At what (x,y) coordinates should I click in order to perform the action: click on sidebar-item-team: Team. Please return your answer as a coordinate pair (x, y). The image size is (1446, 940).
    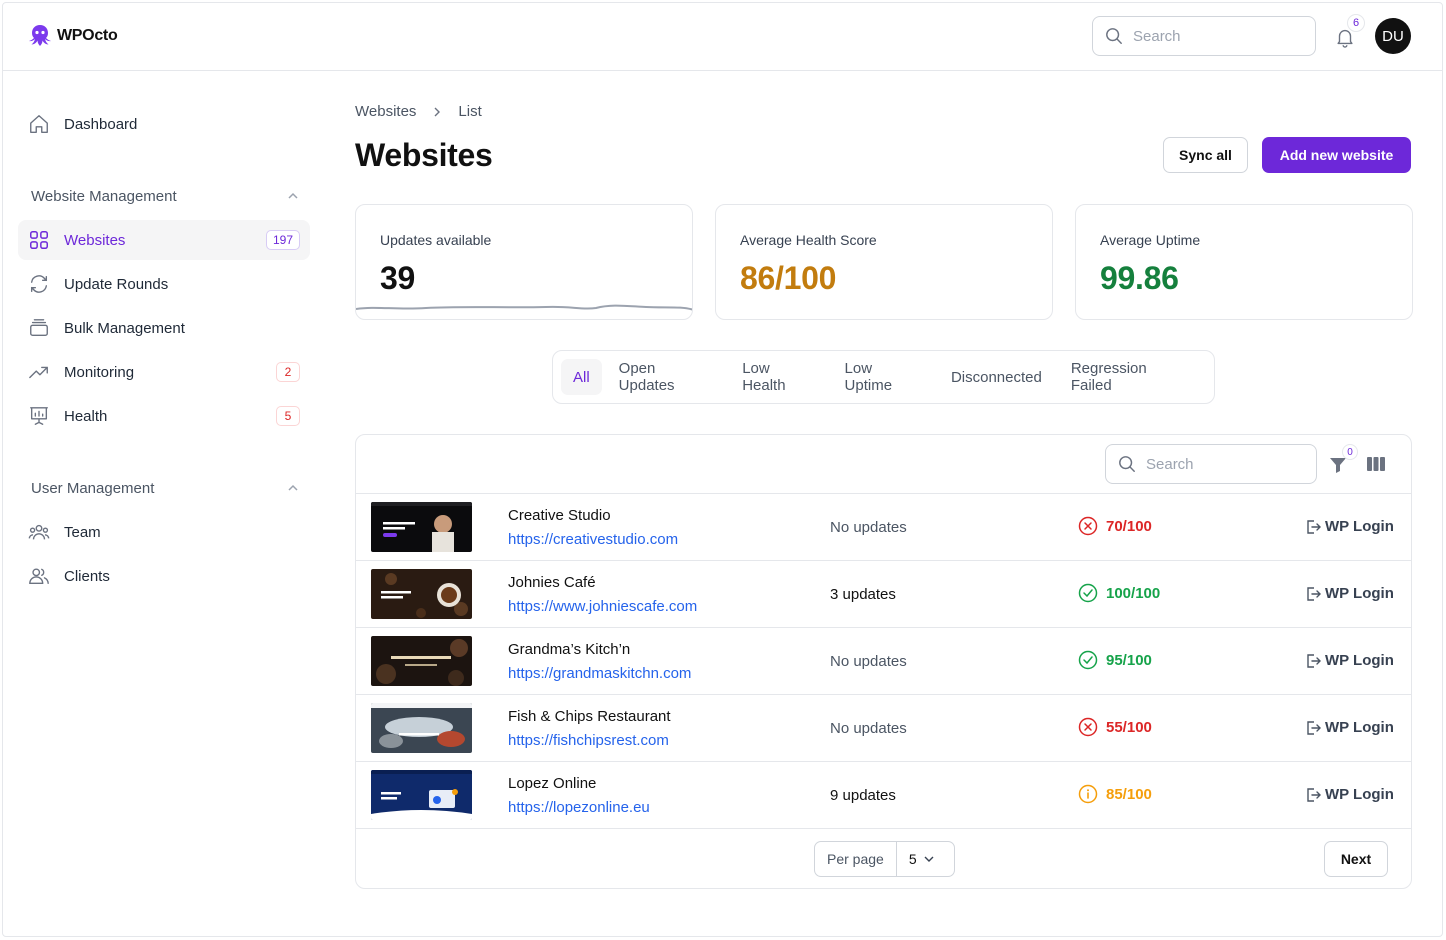
    Looking at the image, I should click on (164, 532).